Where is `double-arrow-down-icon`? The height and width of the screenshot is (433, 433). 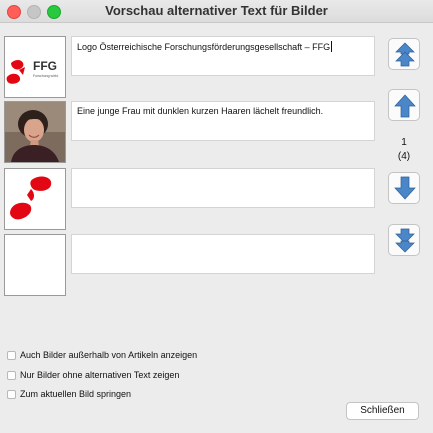 double-arrow-down-icon is located at coordinates (405, 240).